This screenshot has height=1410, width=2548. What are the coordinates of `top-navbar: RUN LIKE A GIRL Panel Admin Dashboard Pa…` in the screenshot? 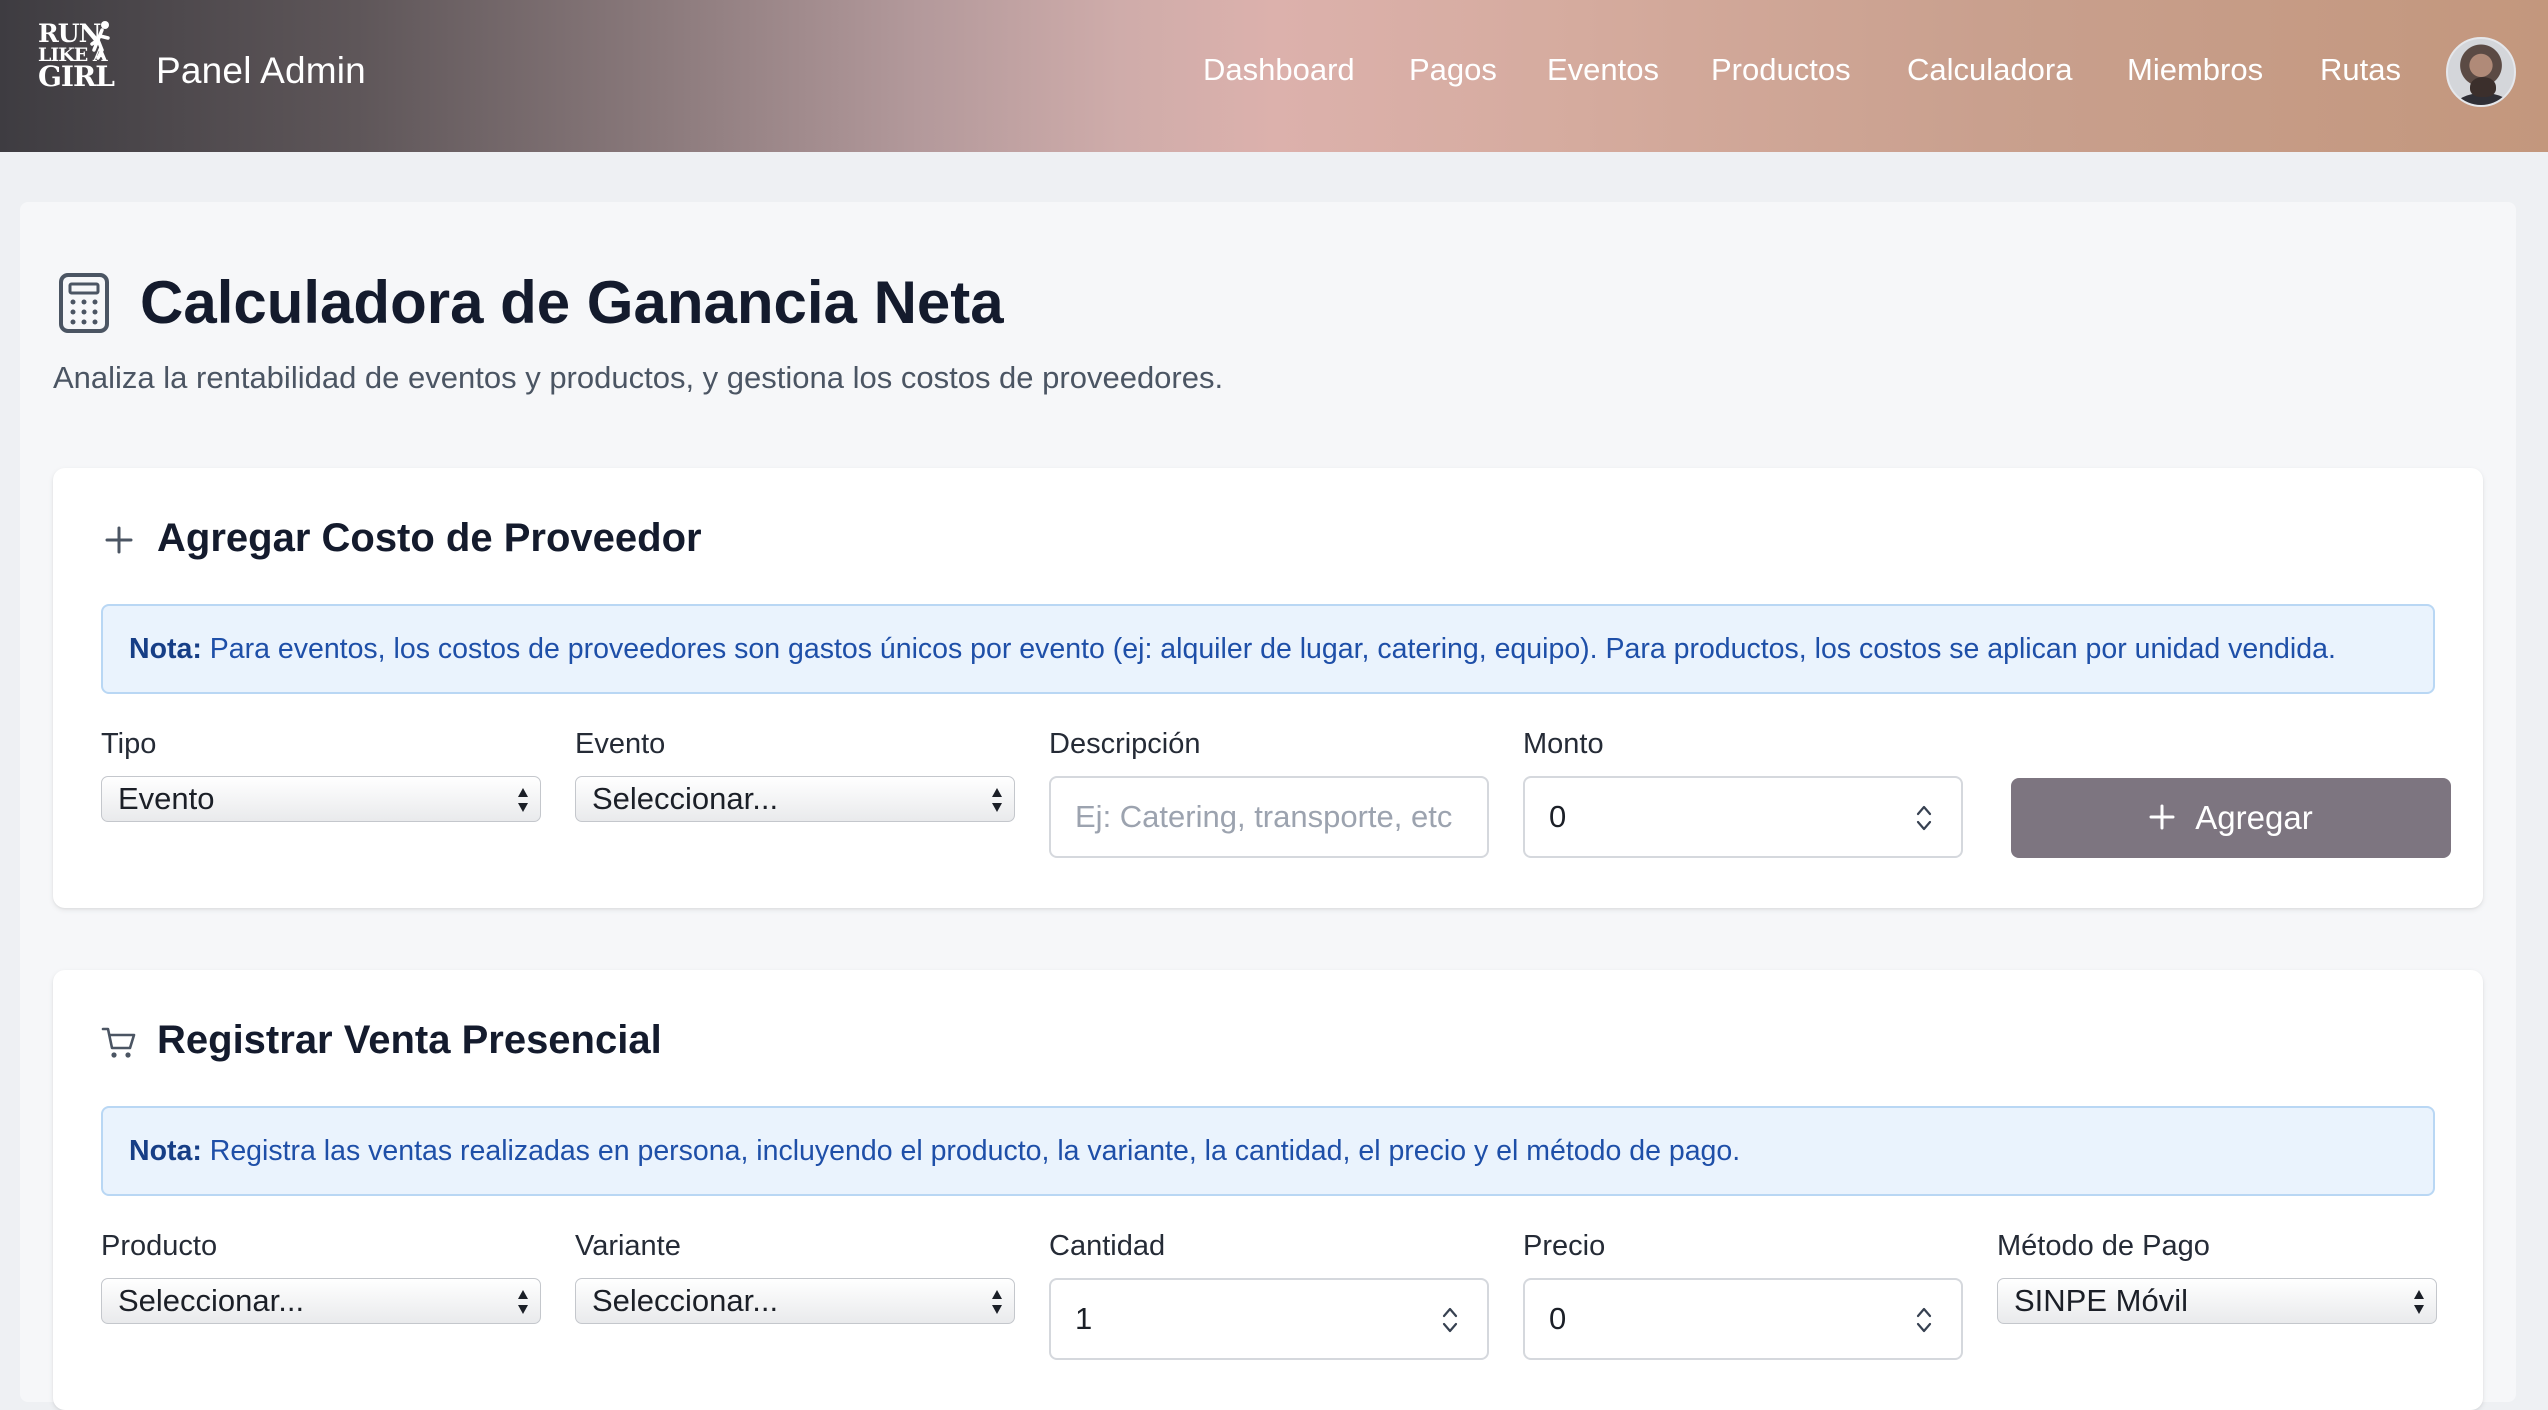 It's located at (1274, 76).